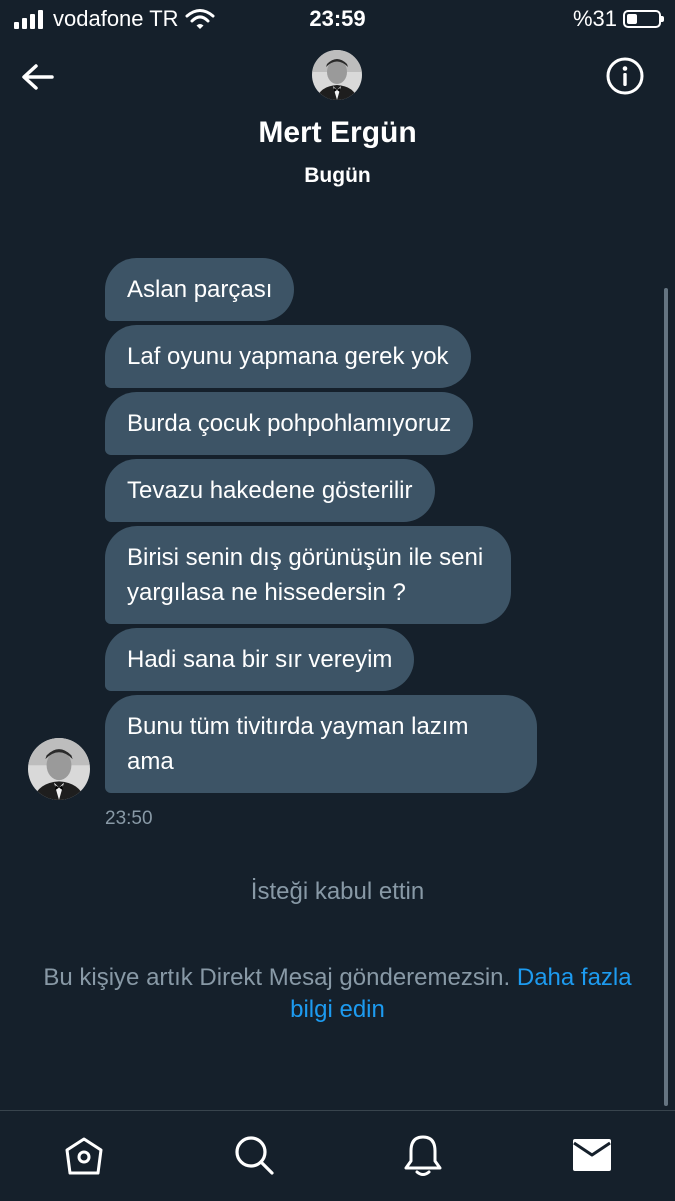  I want to click on messages-icon, so click(592, 1155).